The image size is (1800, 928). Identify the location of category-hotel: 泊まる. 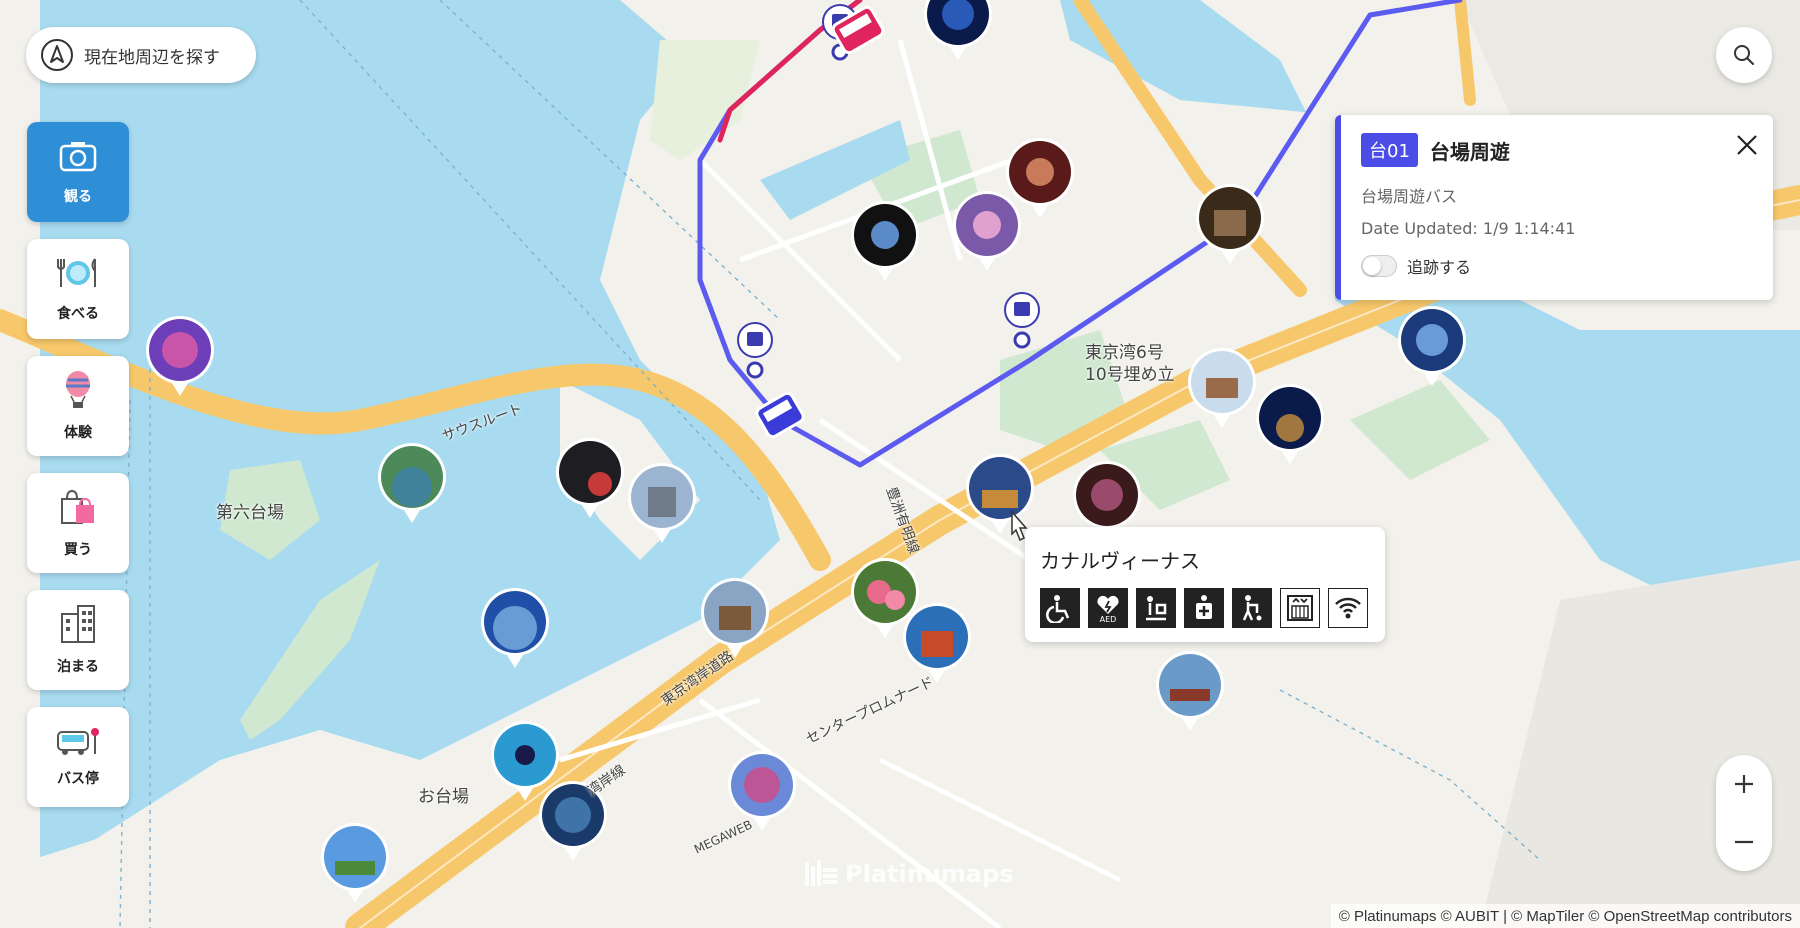
(78, 640).